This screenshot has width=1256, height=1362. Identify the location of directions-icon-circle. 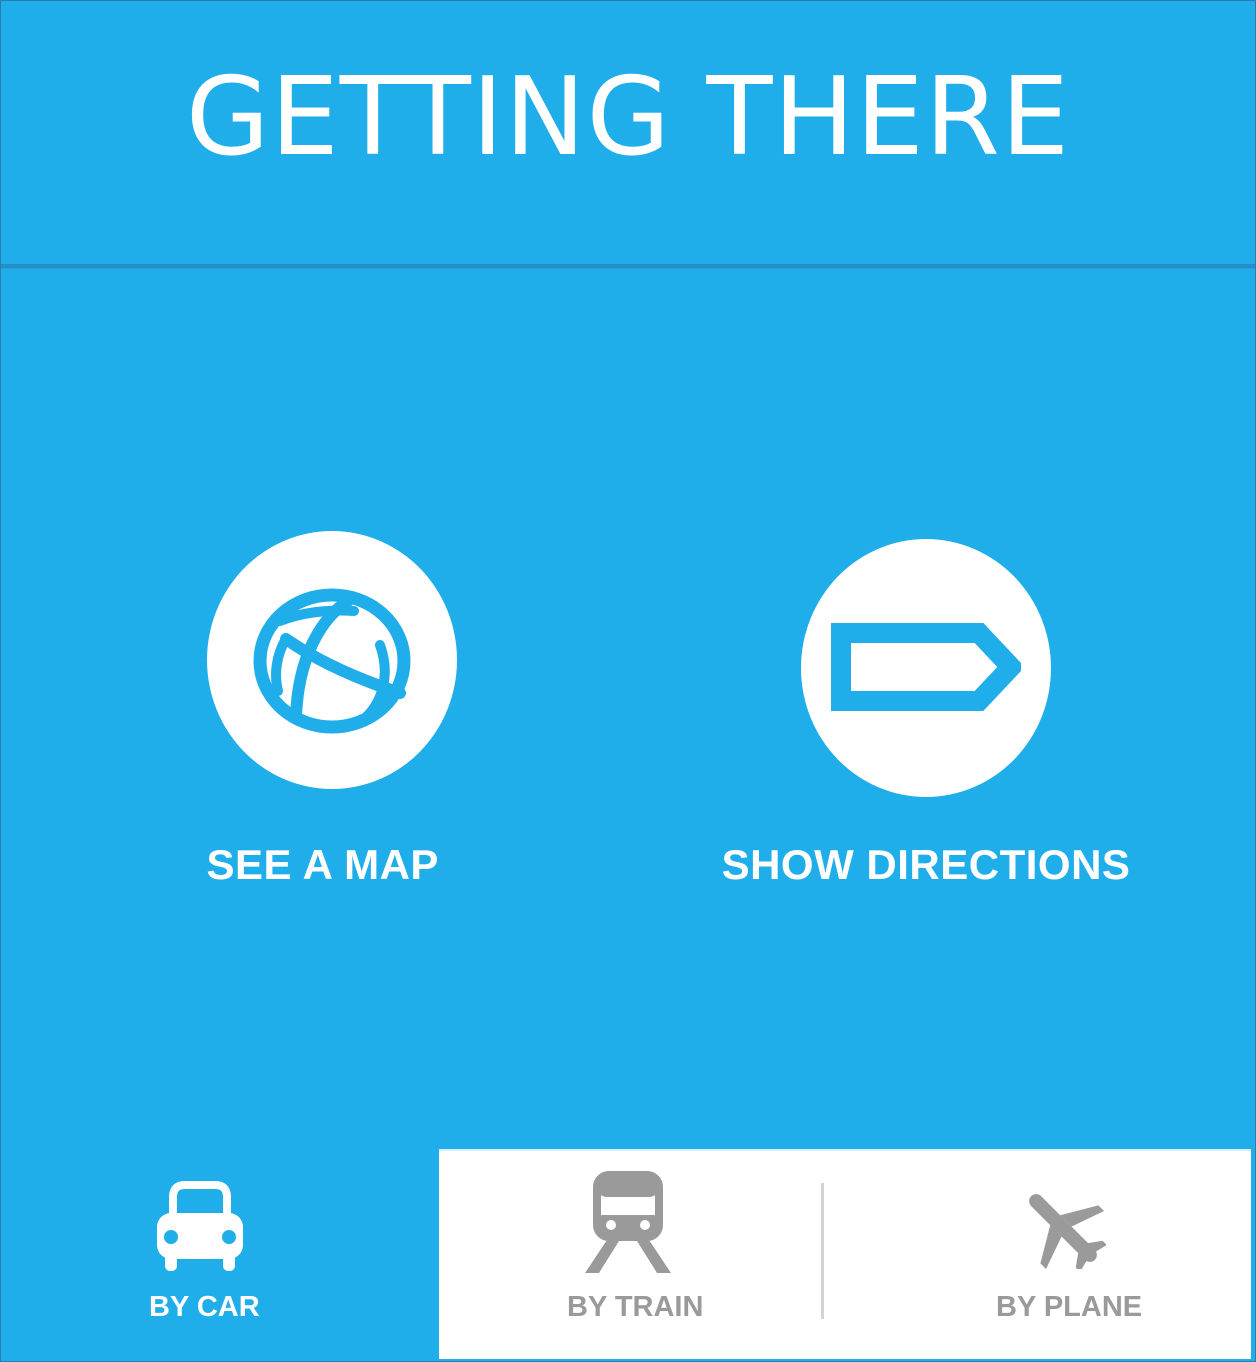
(926, 668).